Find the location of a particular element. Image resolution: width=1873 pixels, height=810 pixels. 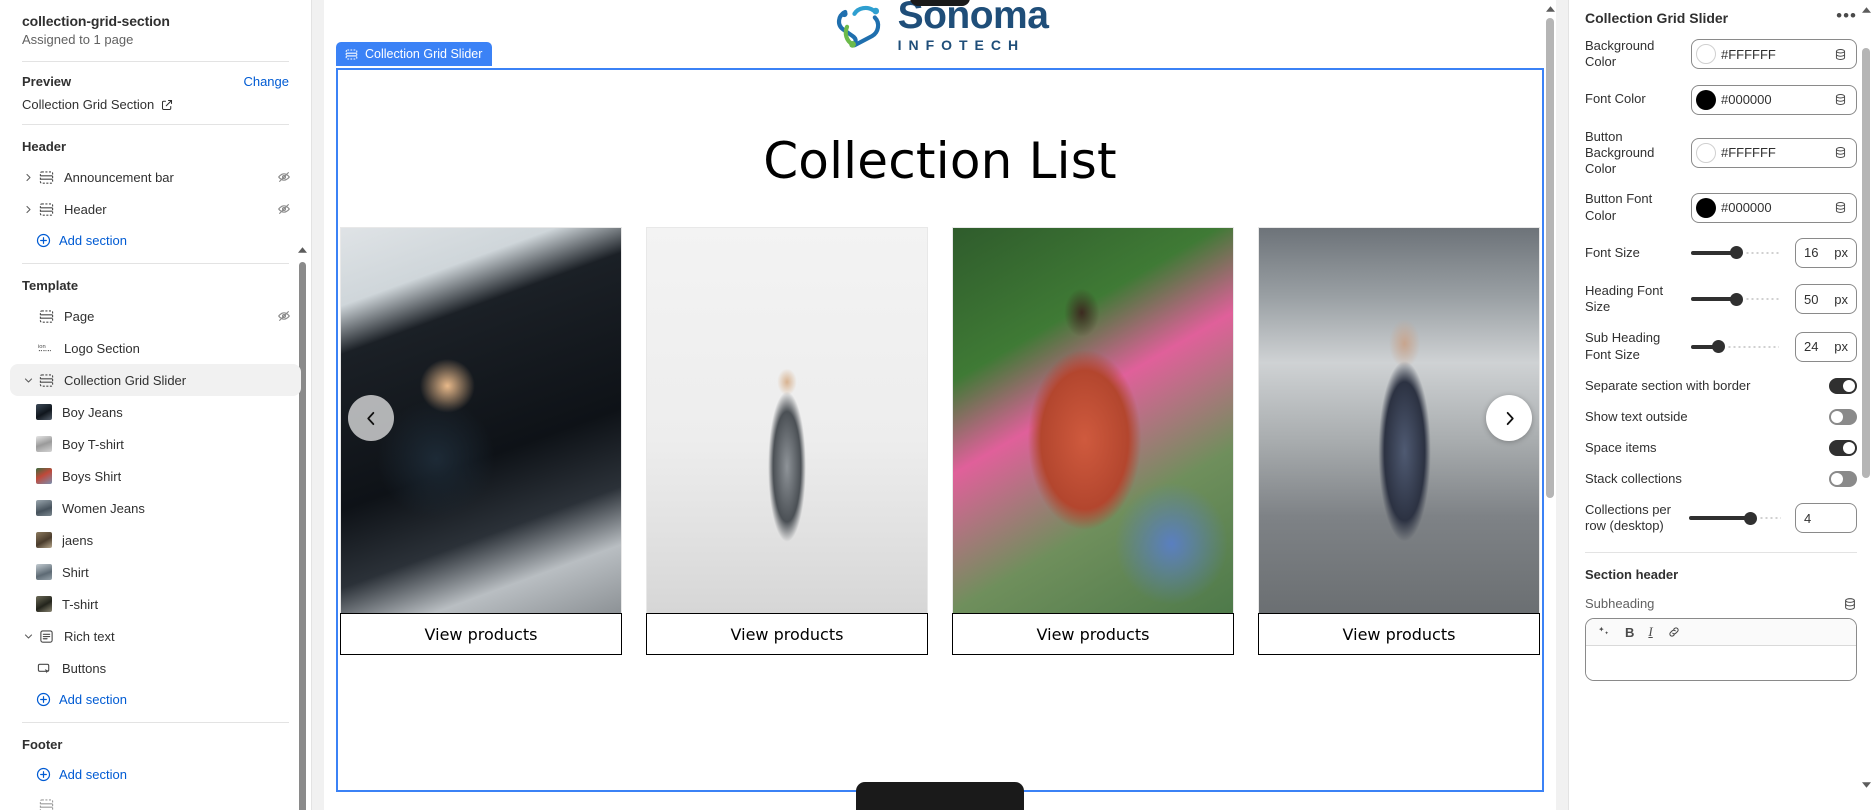

sidebar-item-announcement-bar: Announcement bar is located at coordinates (155, 177).